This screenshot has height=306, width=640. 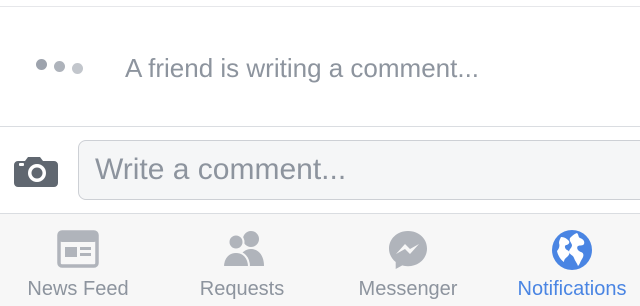 What do you see at coordinates (78, 289) in the screenshot?
I see `tab-label: News Feed` at bounding box center [78, 289].